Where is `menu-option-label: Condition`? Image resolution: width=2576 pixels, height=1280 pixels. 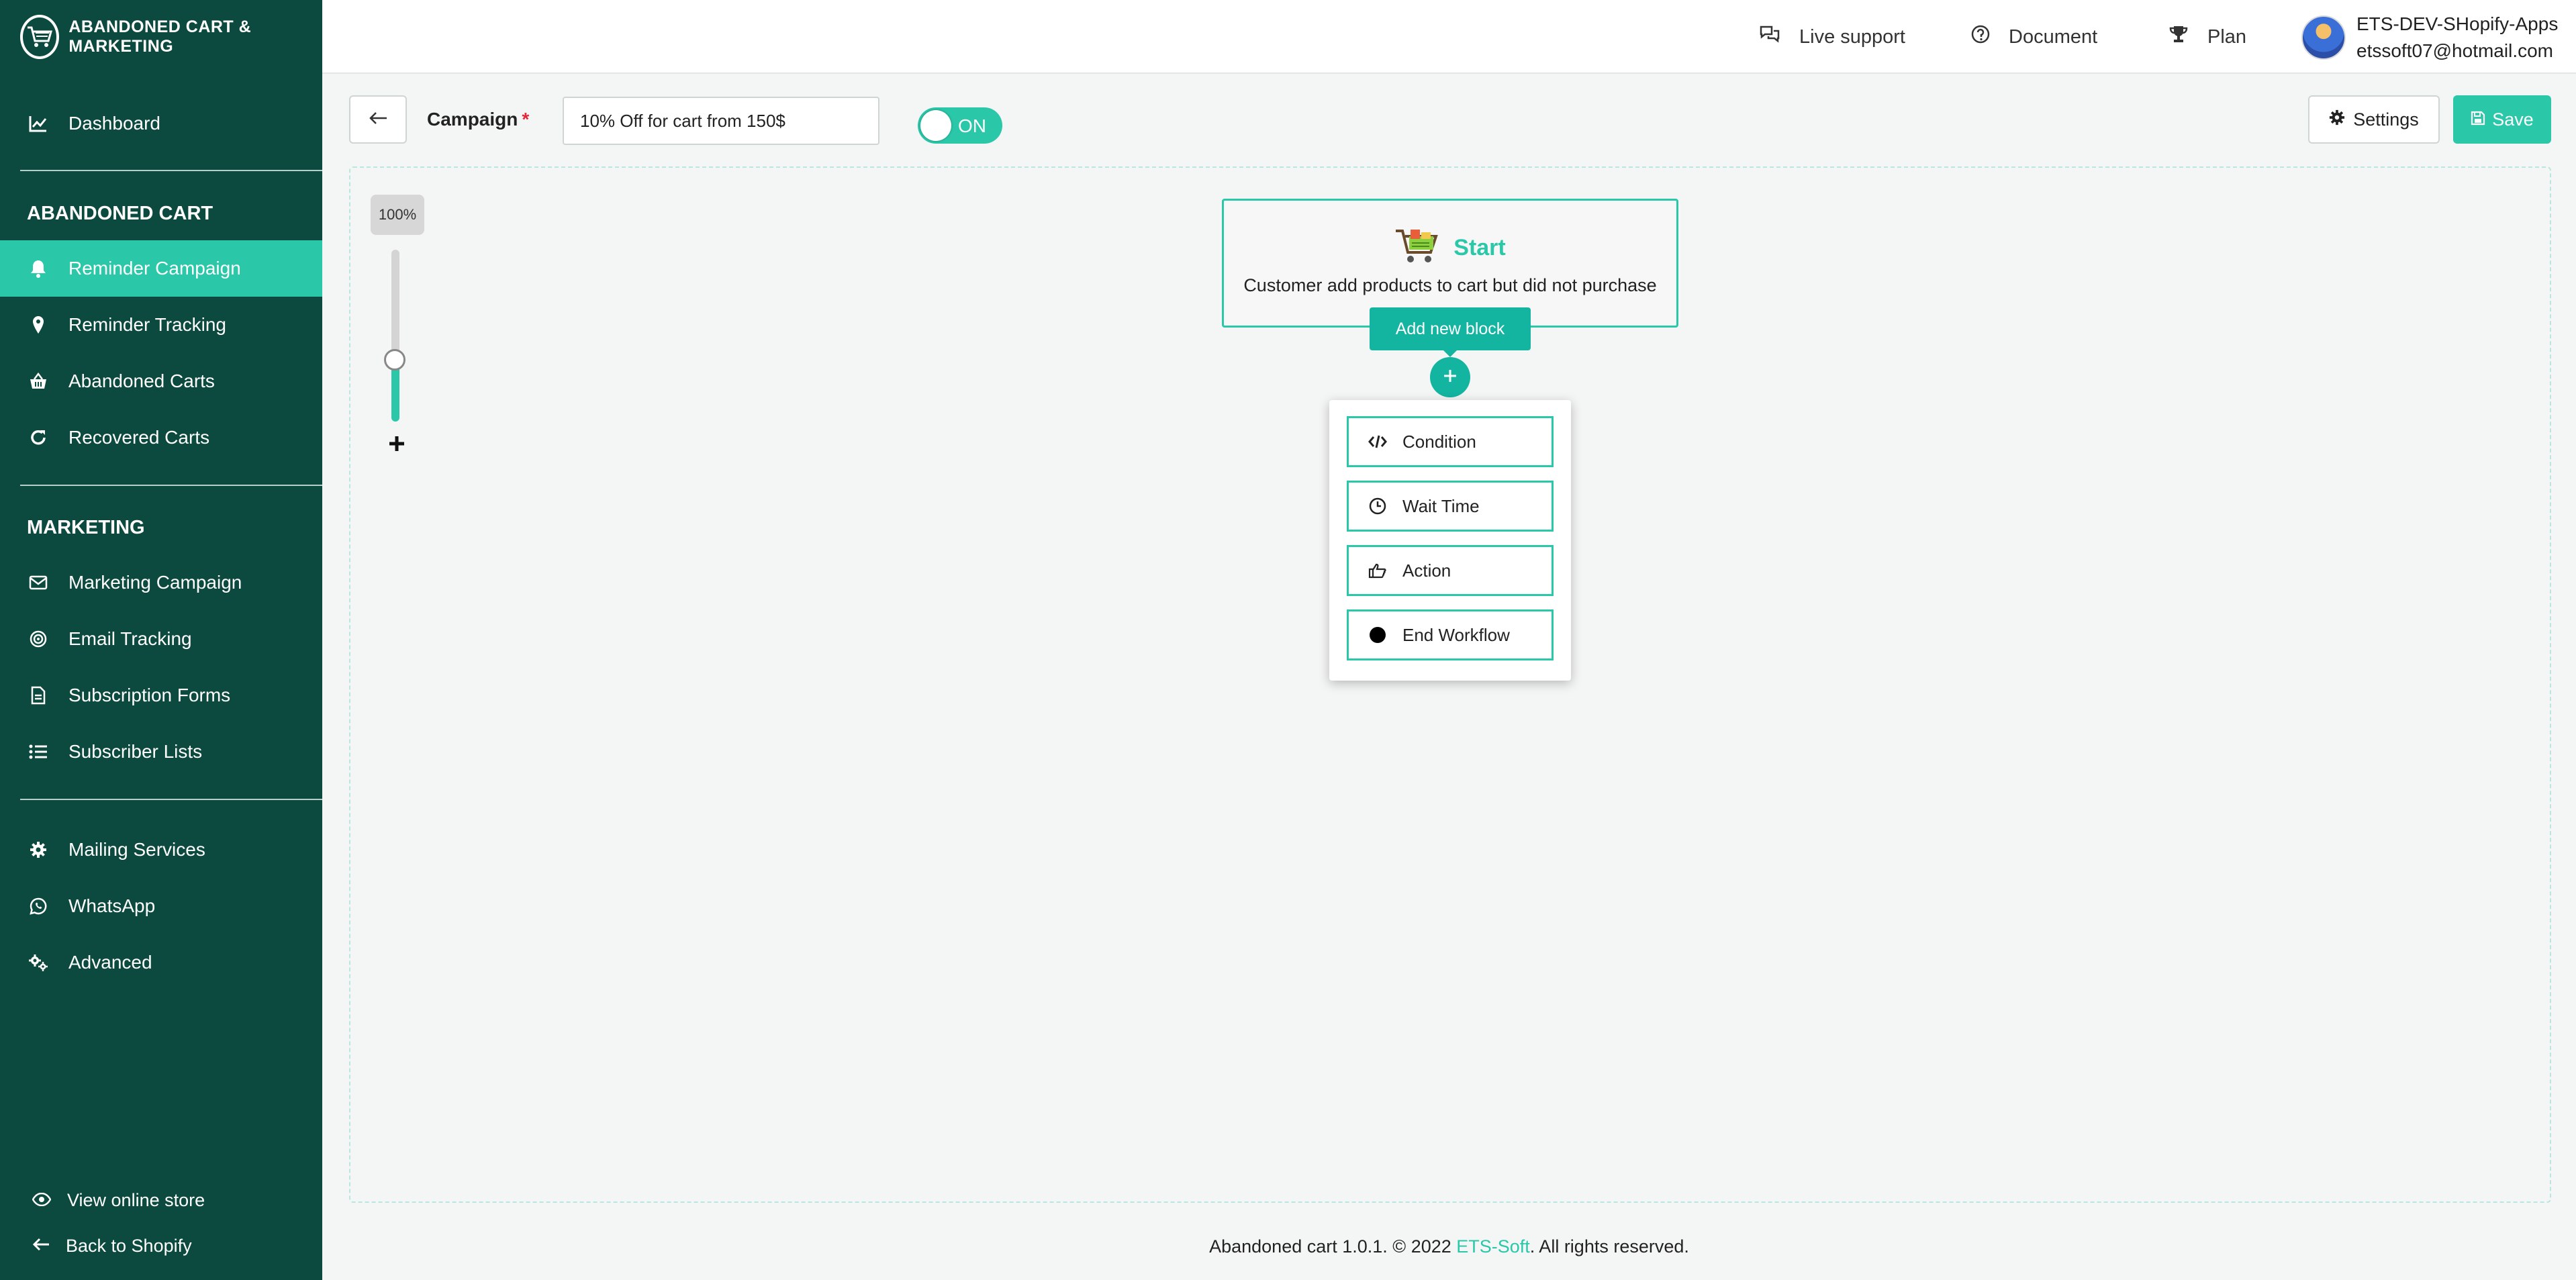
menu-option-label: Condition is located at coordinates (1439, 441).